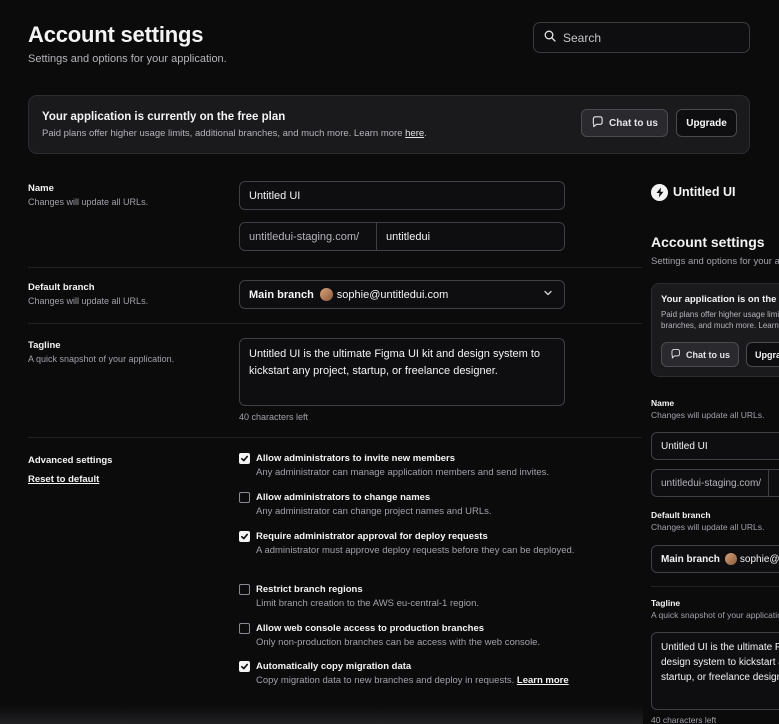 This screenshot has width=779, height=724. I want to click on preview-tagline-label: Tagline, so click(666, 603).